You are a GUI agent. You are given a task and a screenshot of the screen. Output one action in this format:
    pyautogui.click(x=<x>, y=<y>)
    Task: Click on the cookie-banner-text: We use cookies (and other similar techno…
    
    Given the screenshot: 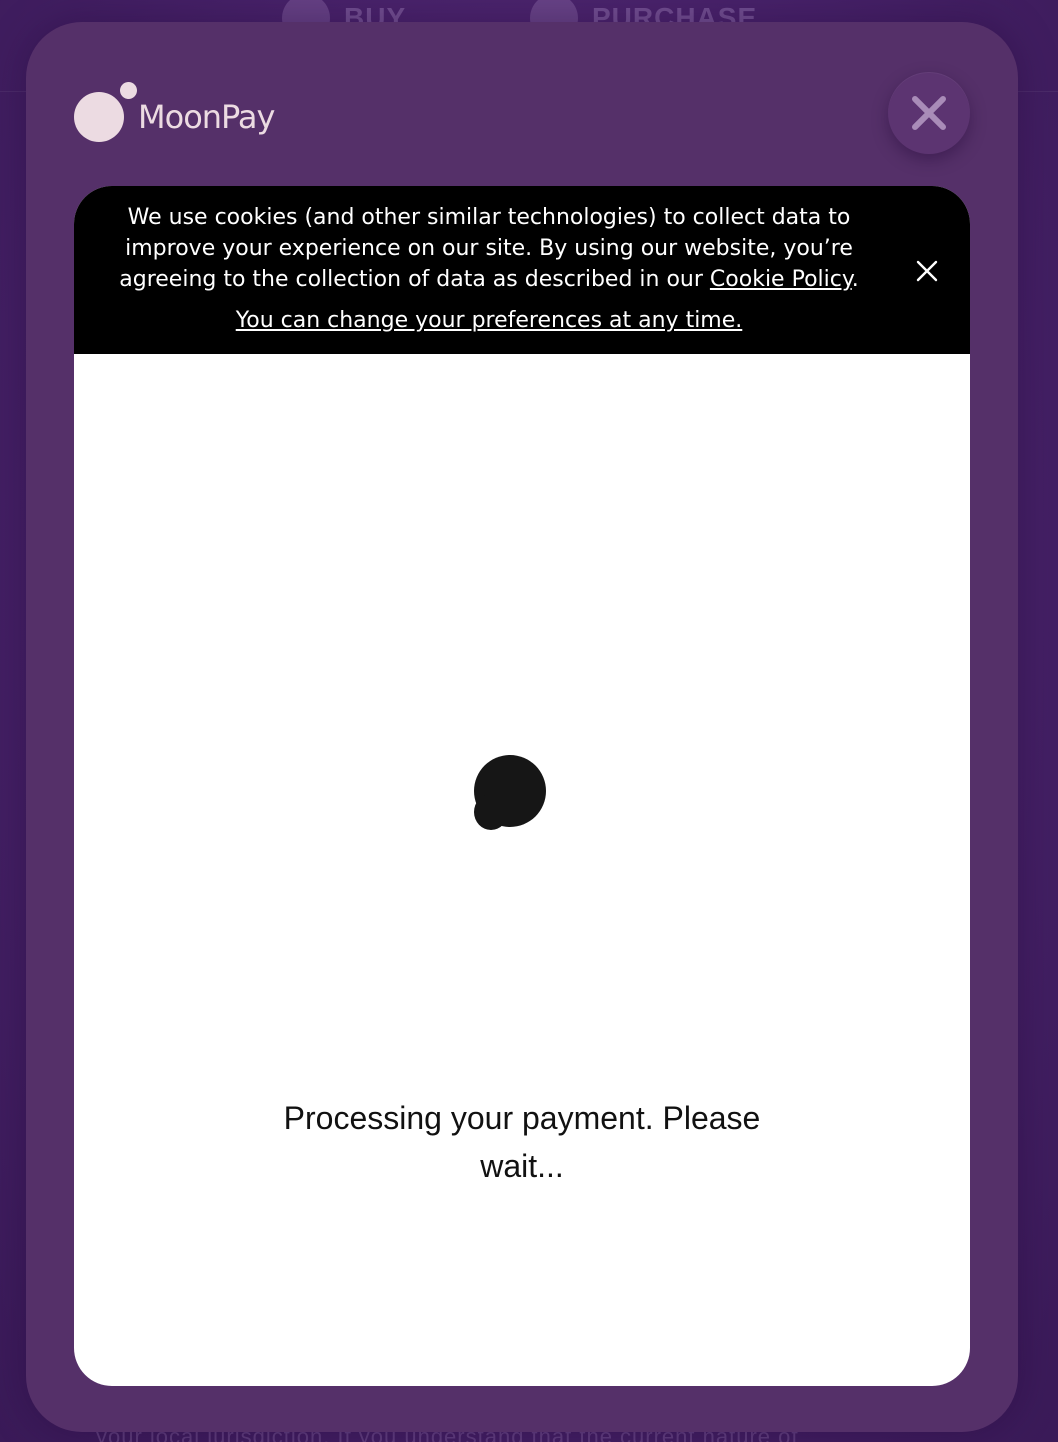 What is the action you would take?
    pyautogui.click(x=489, y=248)
    